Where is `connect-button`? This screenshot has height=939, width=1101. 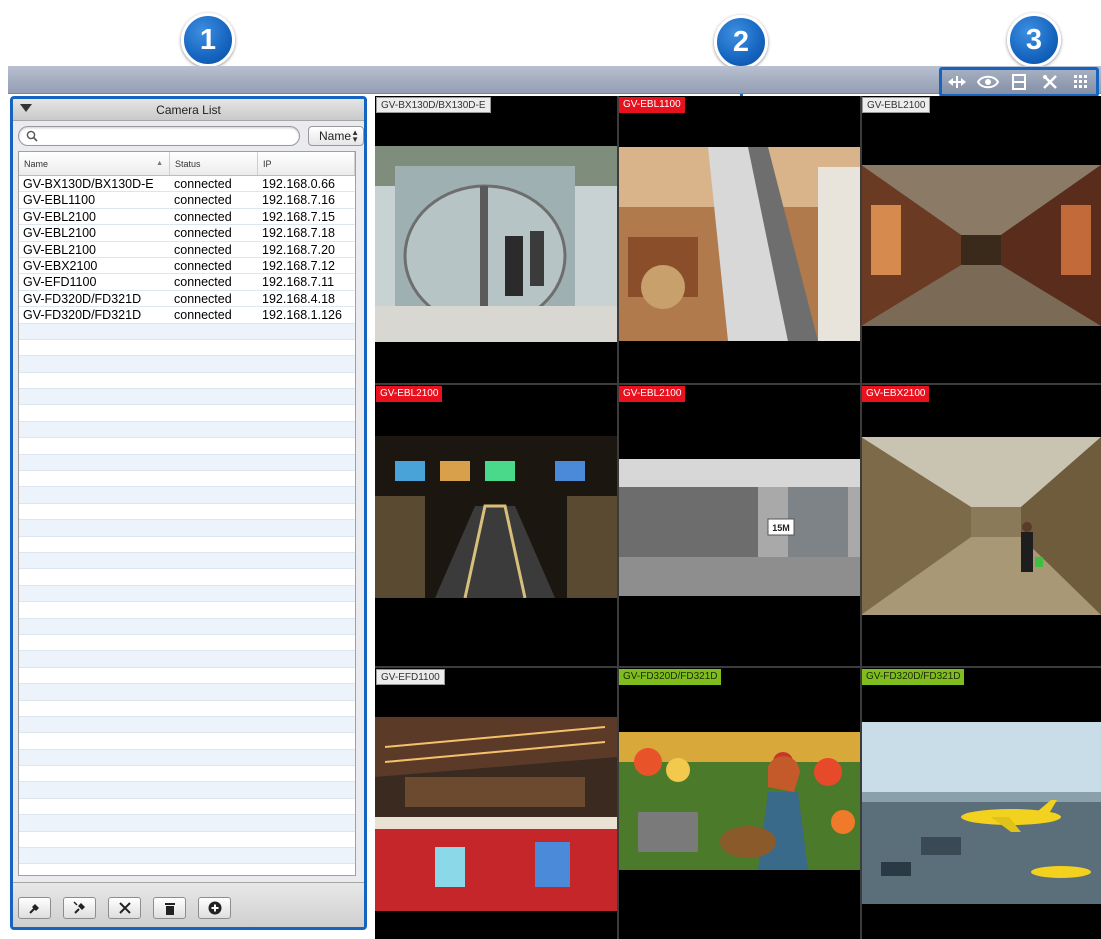
connect-button is located at coordinates (34, 908).